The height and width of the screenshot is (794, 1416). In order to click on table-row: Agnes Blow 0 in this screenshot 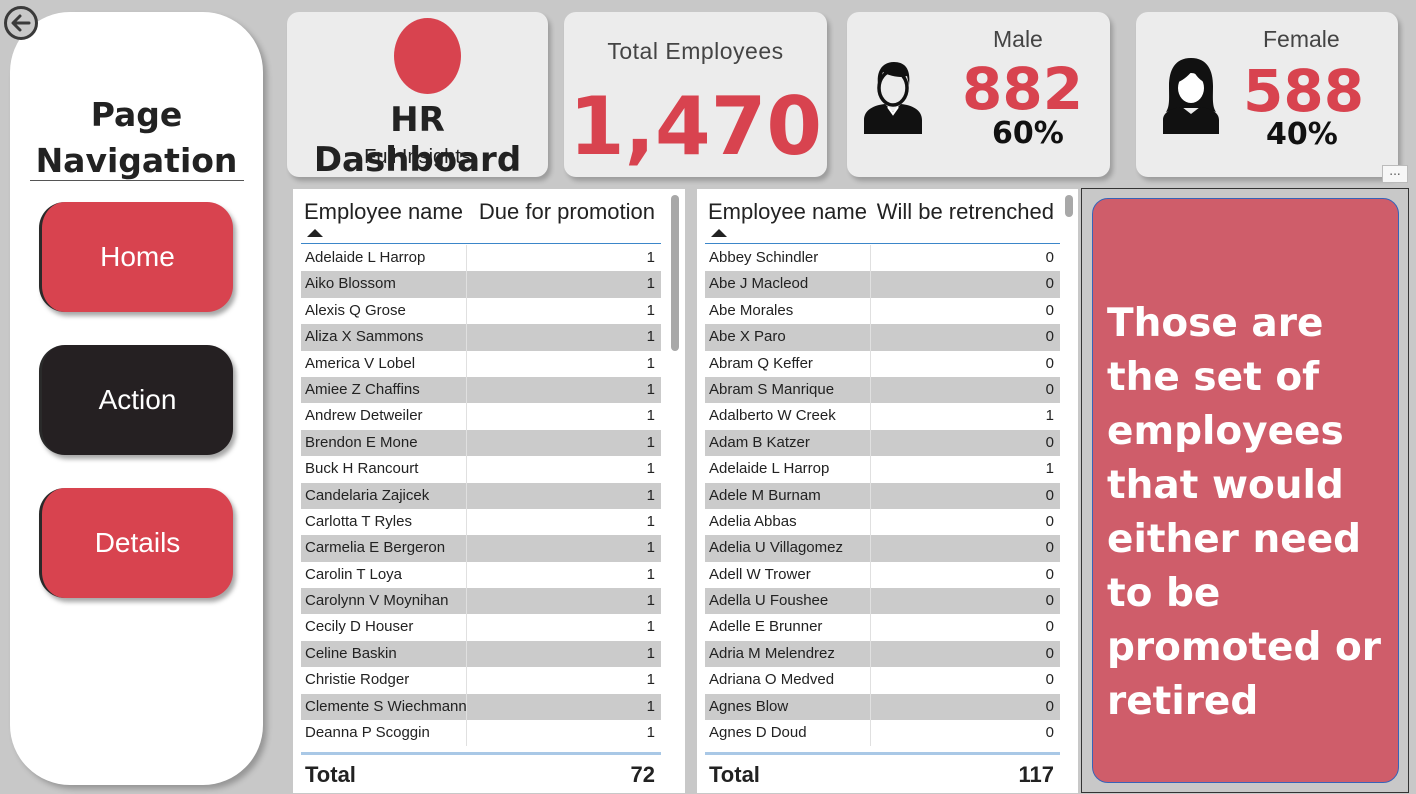, I will do `click(882, 707)`.